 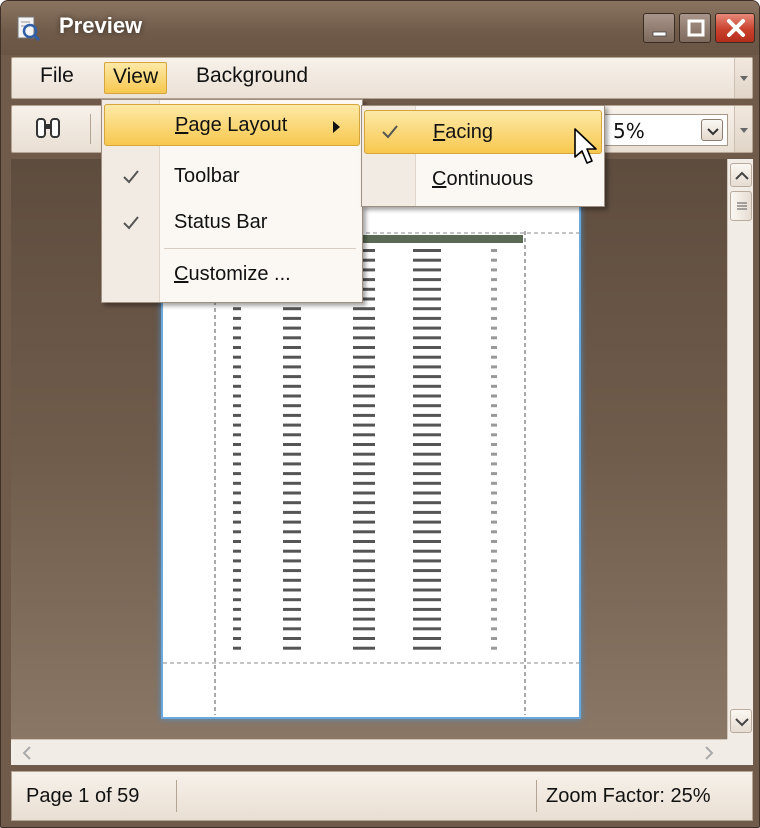 I want to click on menu-item-label: Status Bar, so click(x=221, y=222).